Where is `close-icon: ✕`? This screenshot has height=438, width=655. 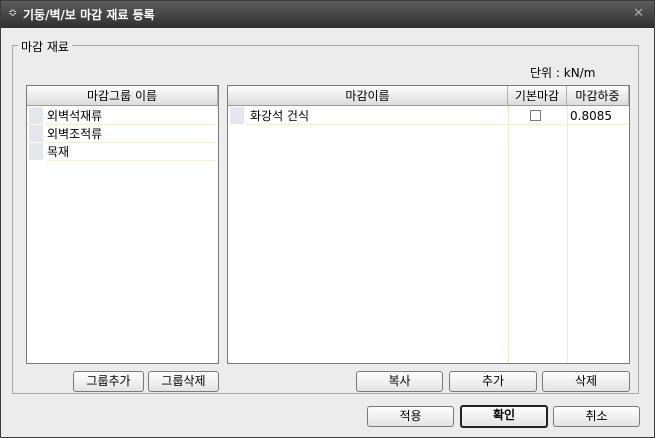
close-icon: ✕ is located at coordinates (638, 13).